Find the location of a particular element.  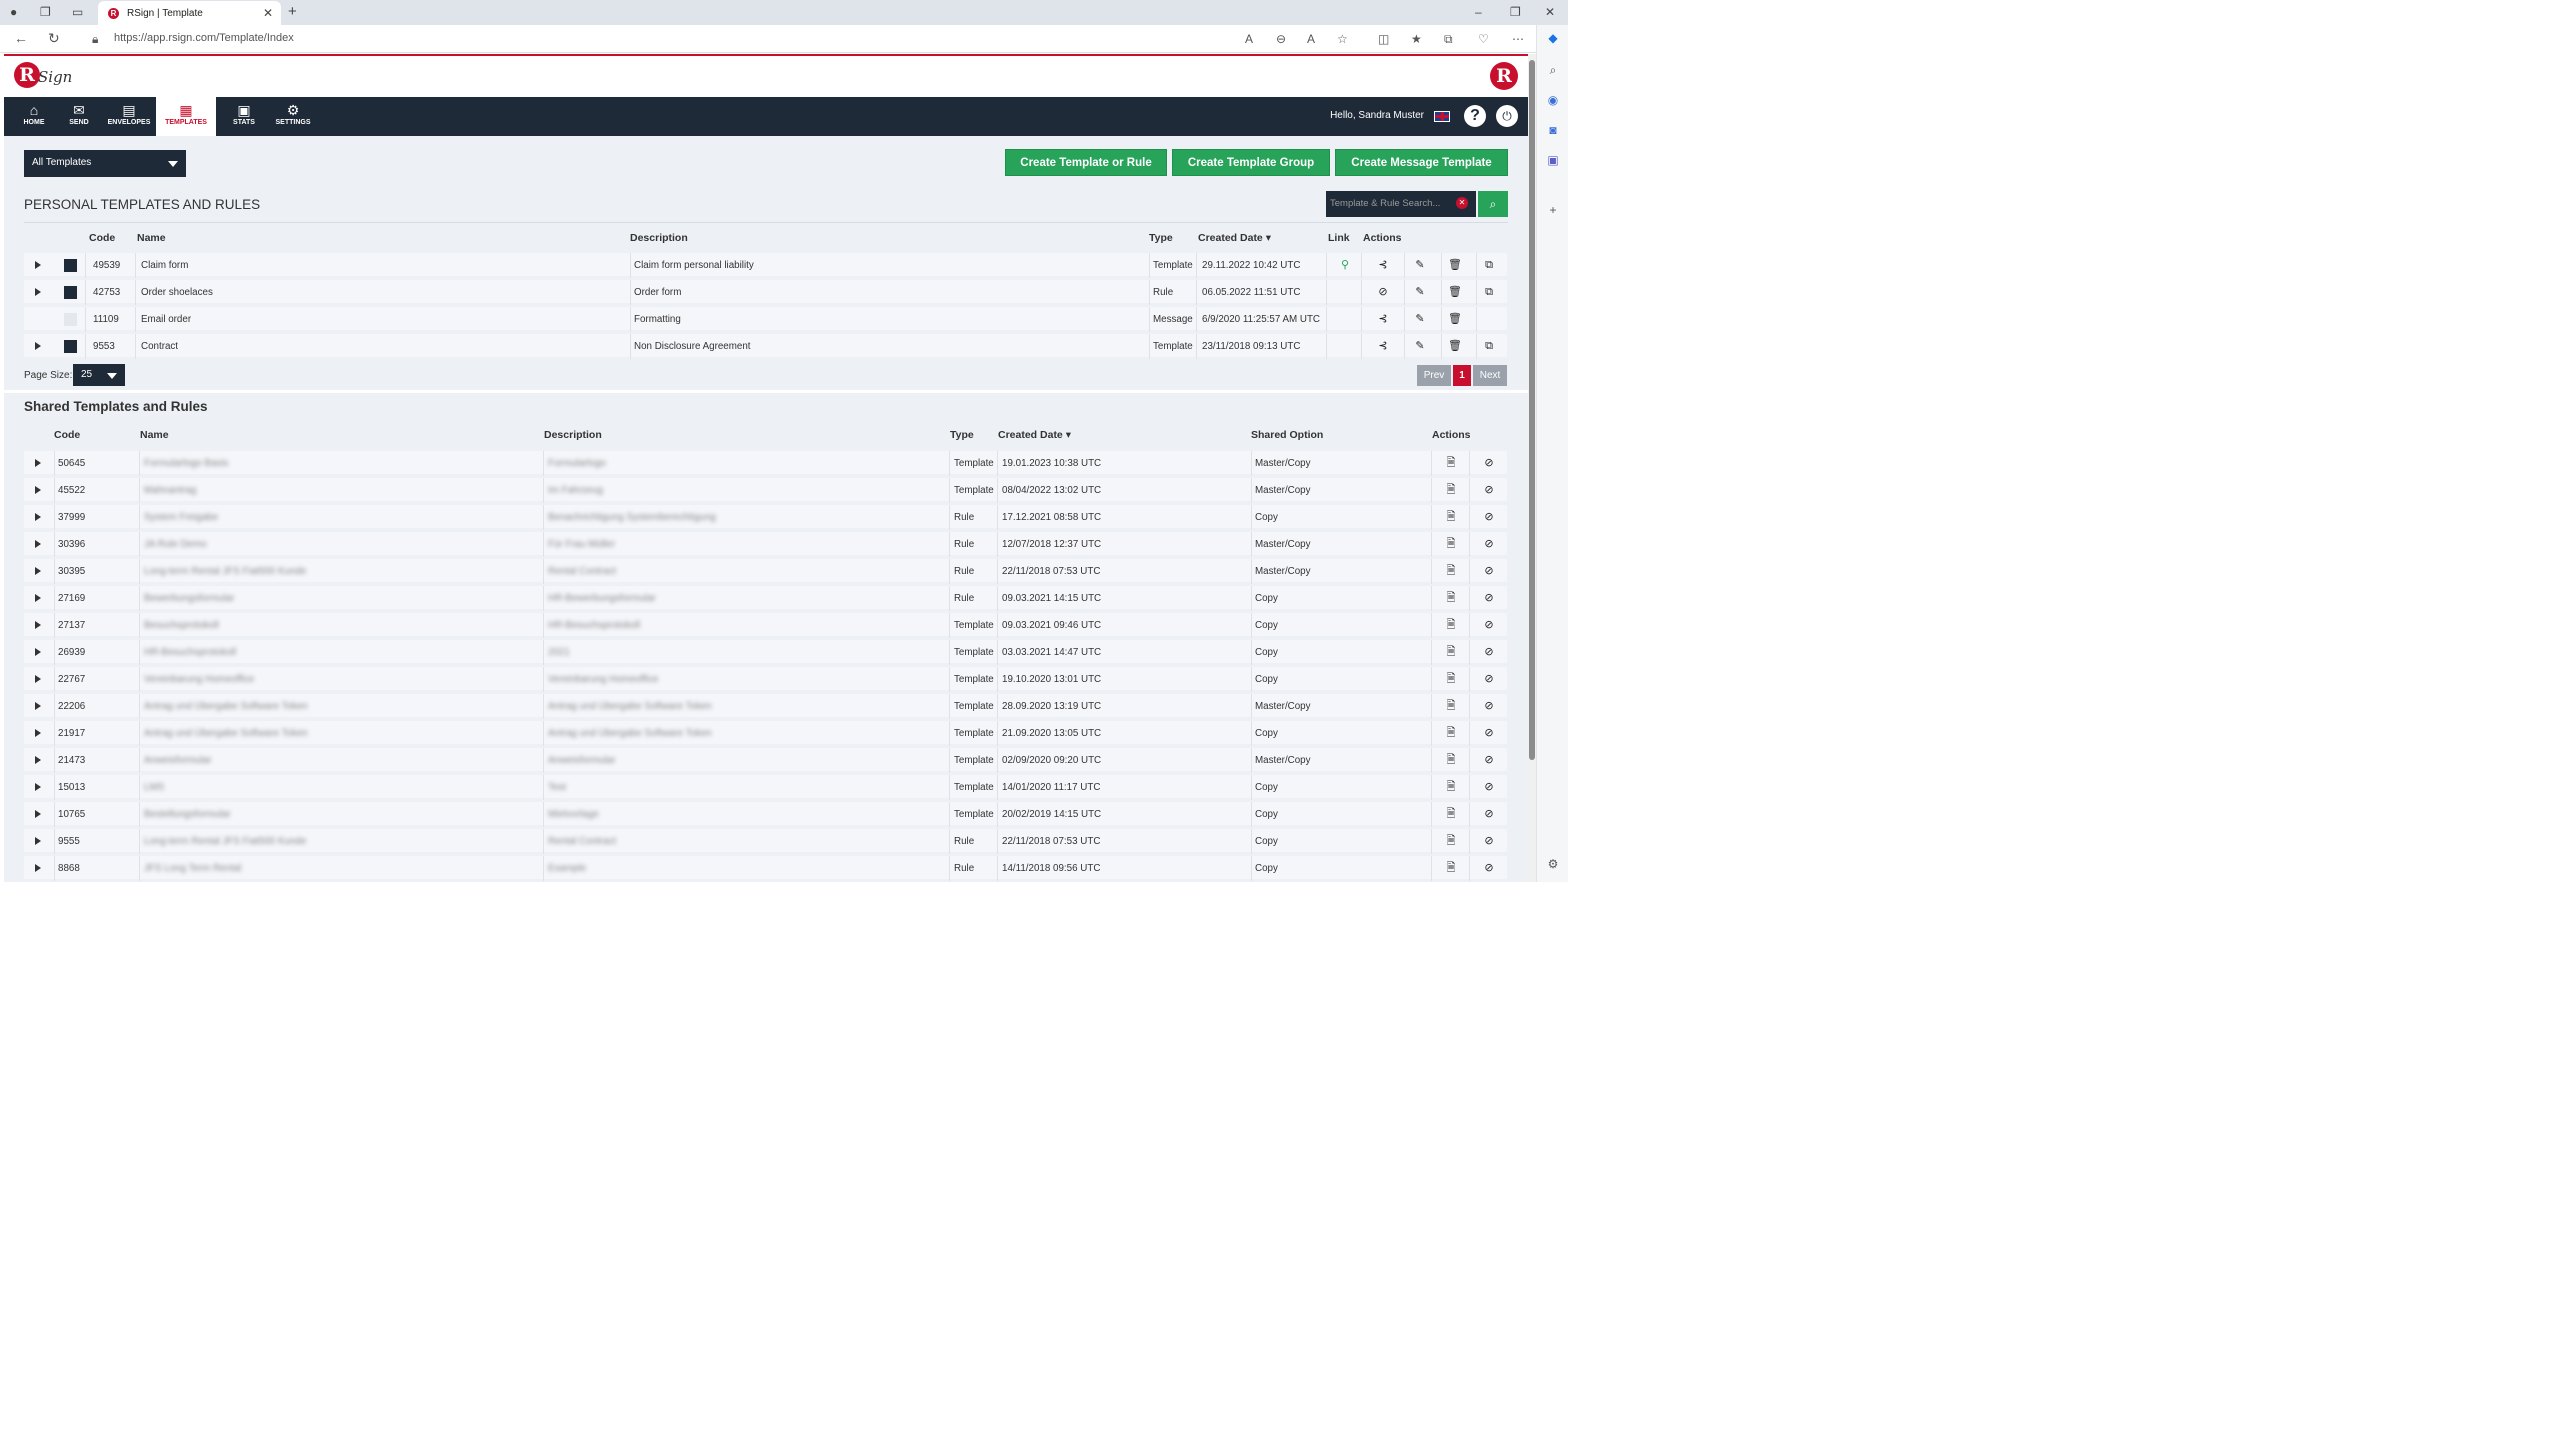

zoom-icon: ⊖ is located at coordinates (1281, 39).